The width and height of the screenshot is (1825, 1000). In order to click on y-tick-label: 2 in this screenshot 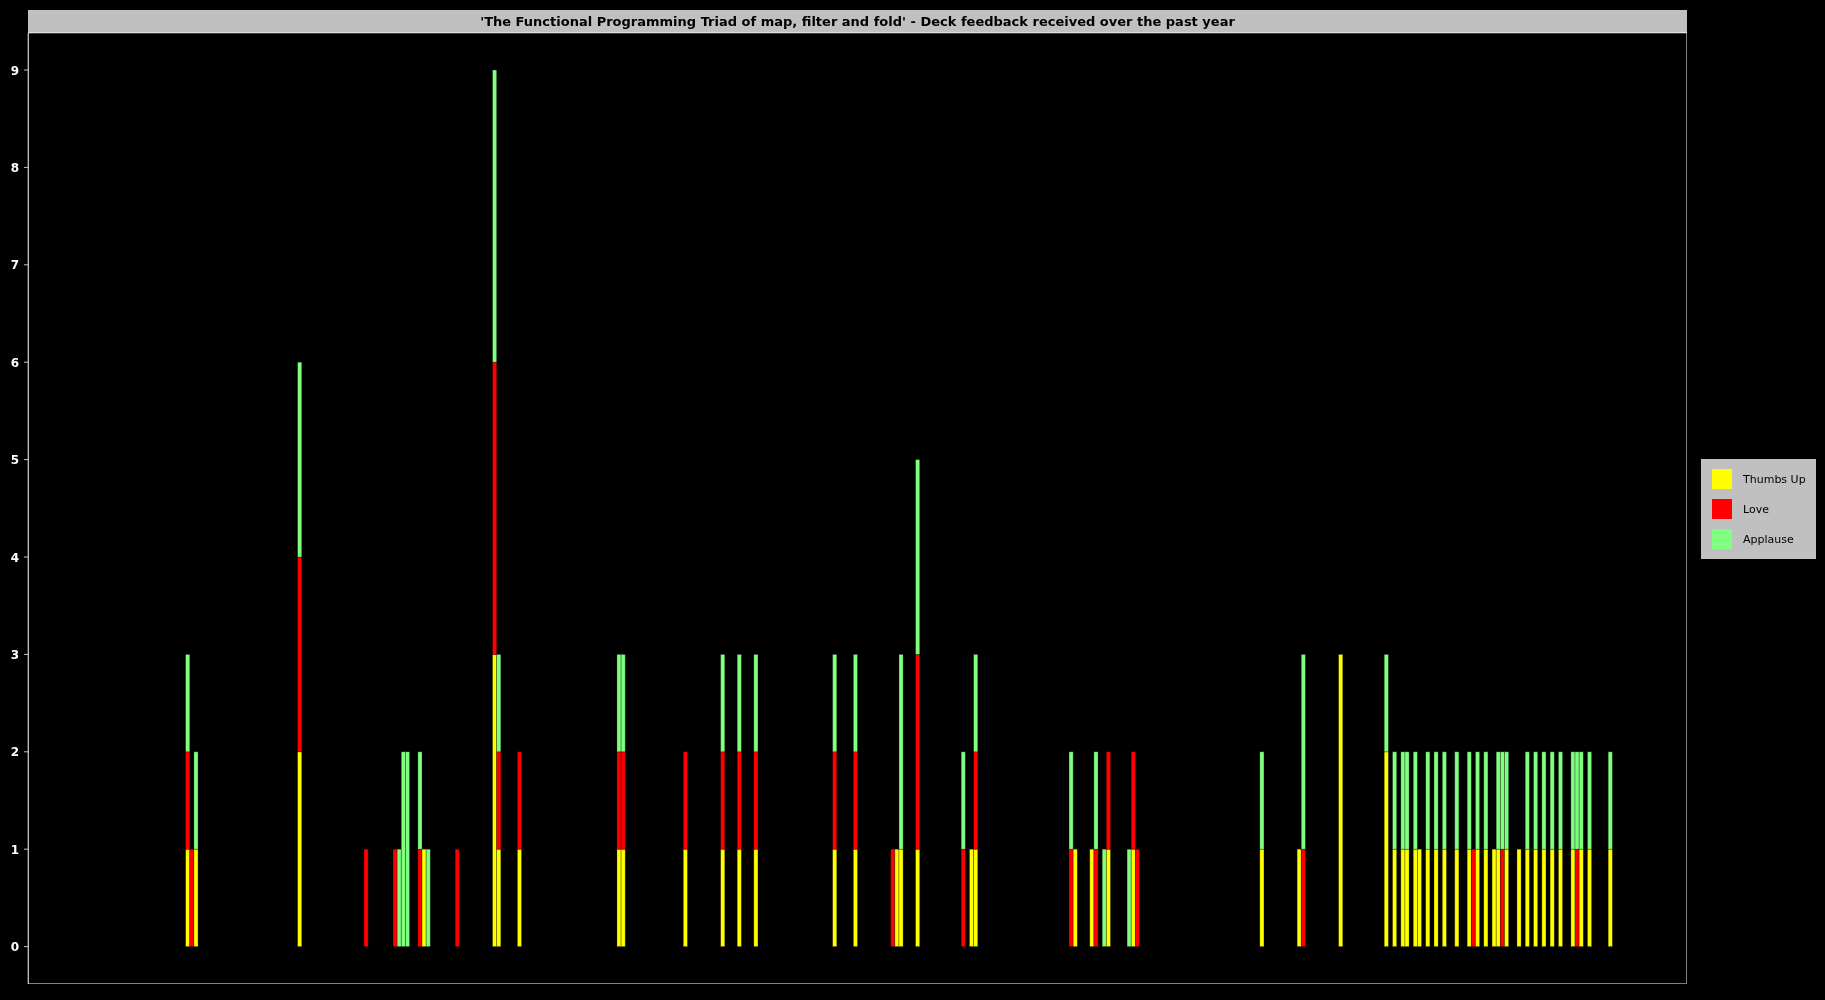, I will do `click(14, 752)`.